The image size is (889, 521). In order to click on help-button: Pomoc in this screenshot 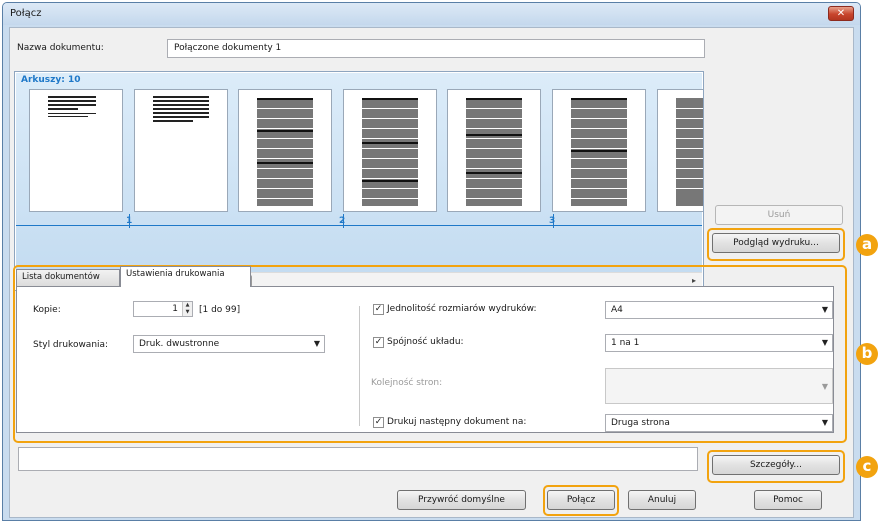, I will do `click(788, 500)`.